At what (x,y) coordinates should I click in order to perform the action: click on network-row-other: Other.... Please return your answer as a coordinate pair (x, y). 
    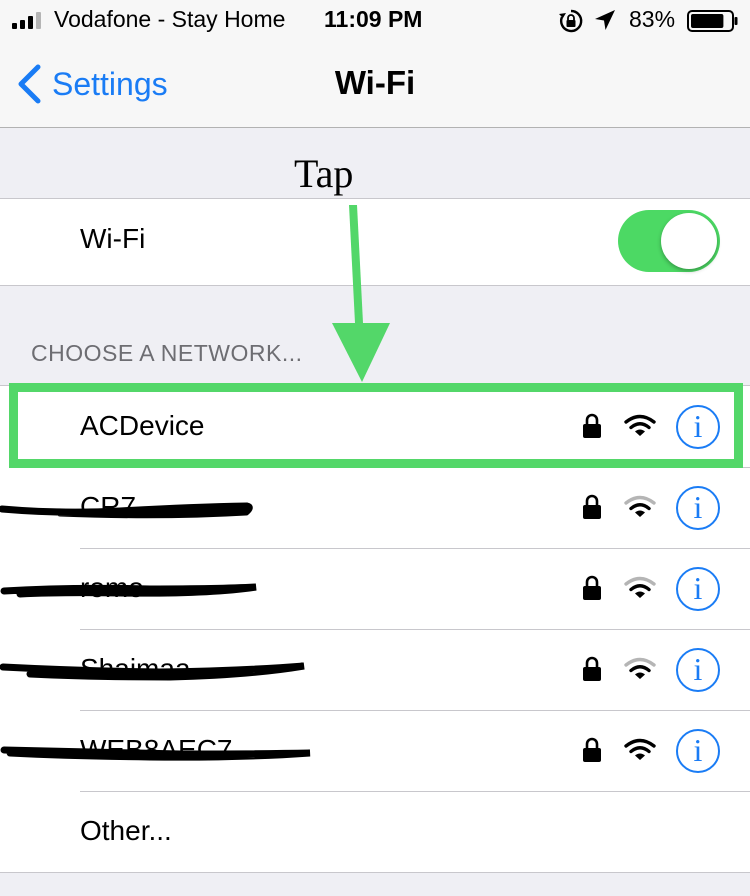
    Looking at the image, I should click on (375, 831).